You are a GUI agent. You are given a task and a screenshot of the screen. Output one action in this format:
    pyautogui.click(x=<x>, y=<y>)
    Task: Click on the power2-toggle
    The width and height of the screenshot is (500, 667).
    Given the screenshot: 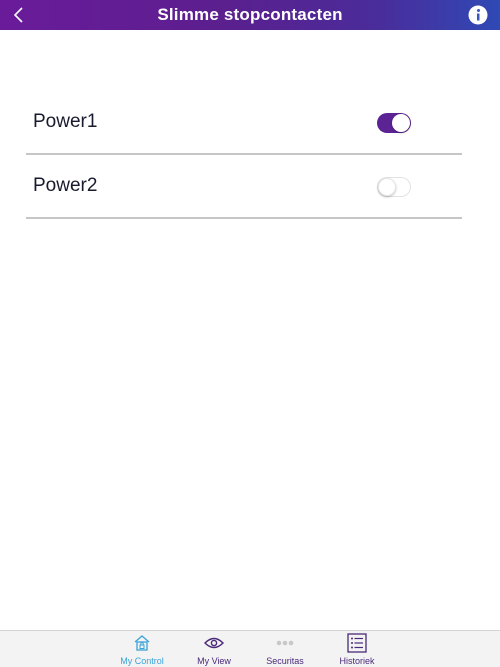 What is the action you would take?
    pyautogui.click(x=394, y=187)
    